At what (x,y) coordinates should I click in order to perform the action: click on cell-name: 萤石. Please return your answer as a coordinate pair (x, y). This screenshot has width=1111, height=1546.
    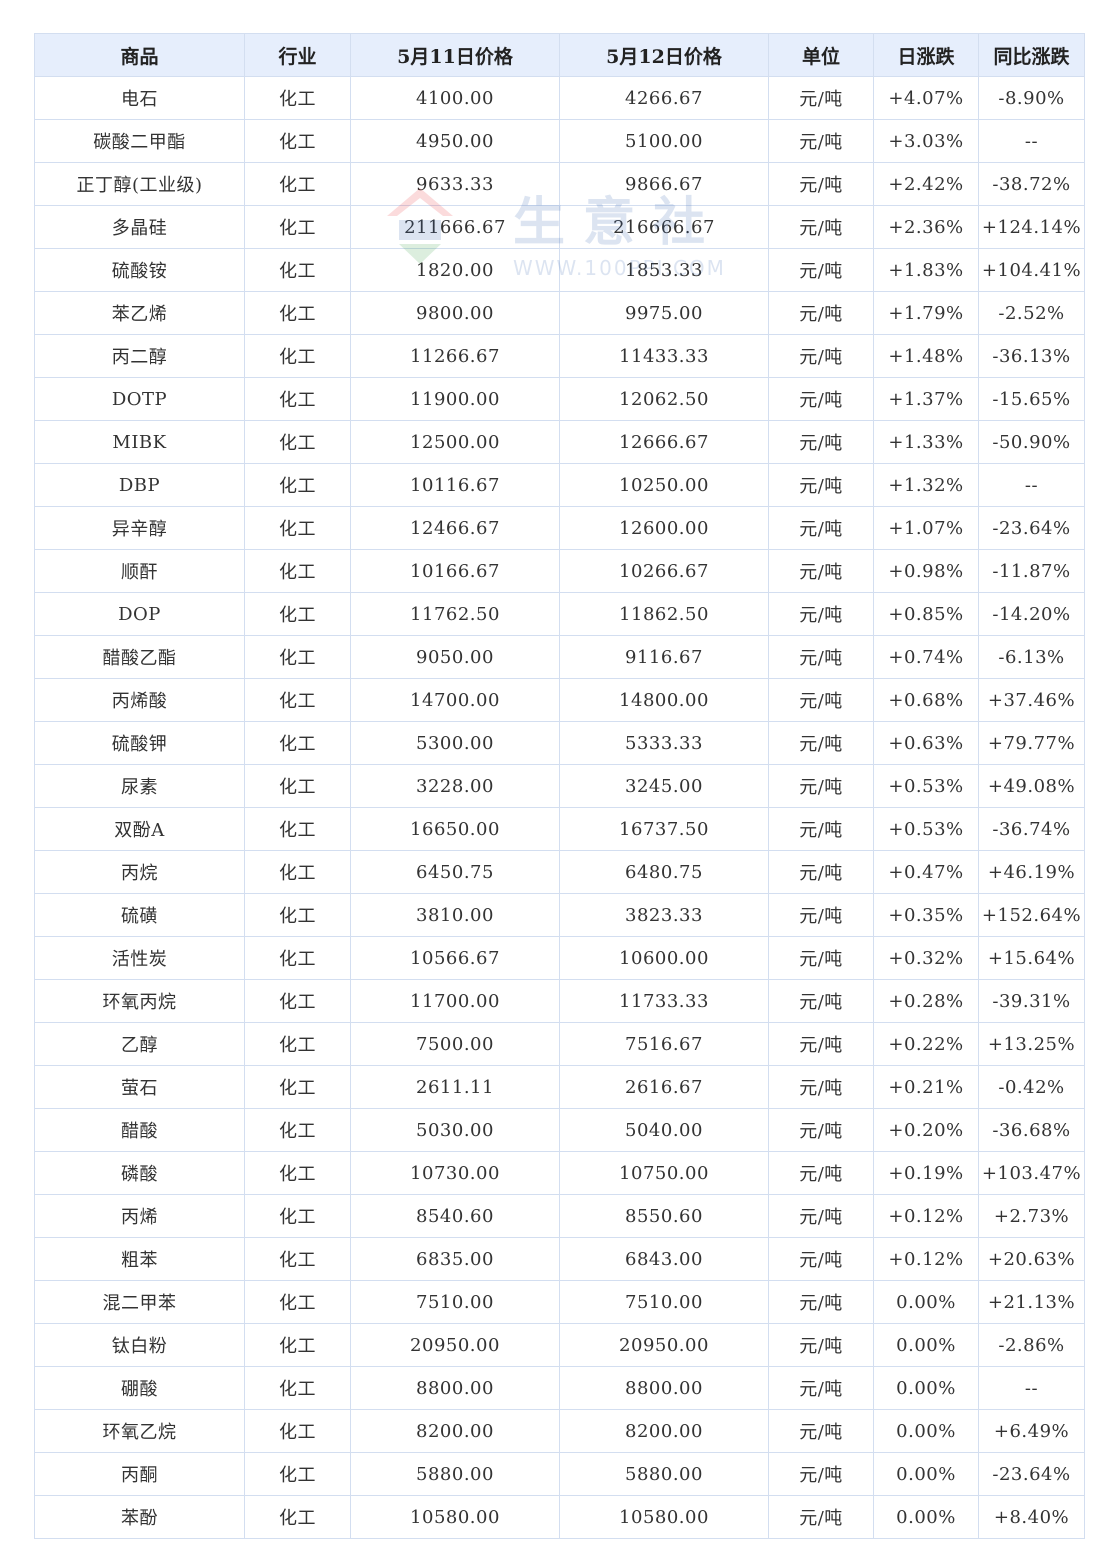
    Looking at the image, I should click on (139, 1087).